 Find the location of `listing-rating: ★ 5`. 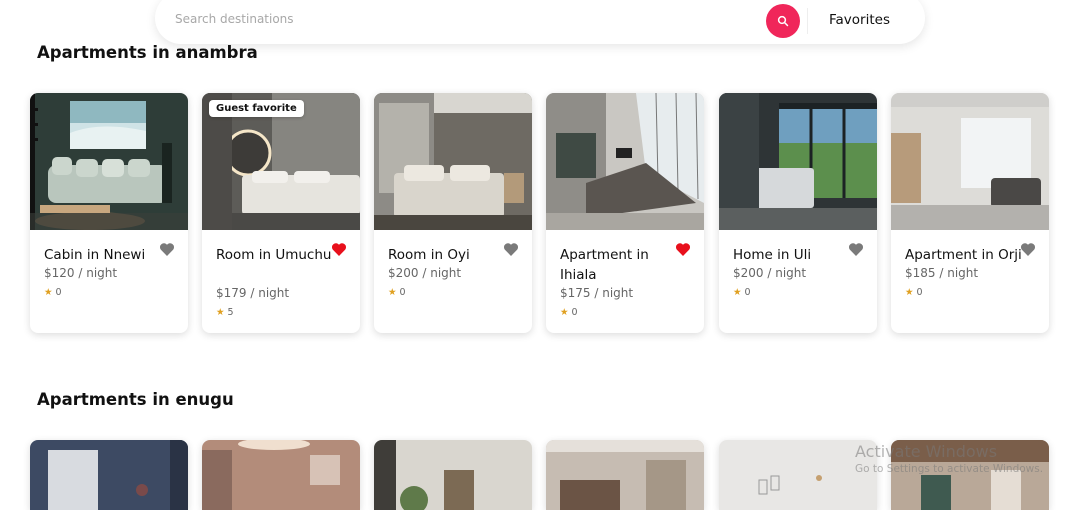

listing-rating: ★ 5 is located at coordinates (225, 312).